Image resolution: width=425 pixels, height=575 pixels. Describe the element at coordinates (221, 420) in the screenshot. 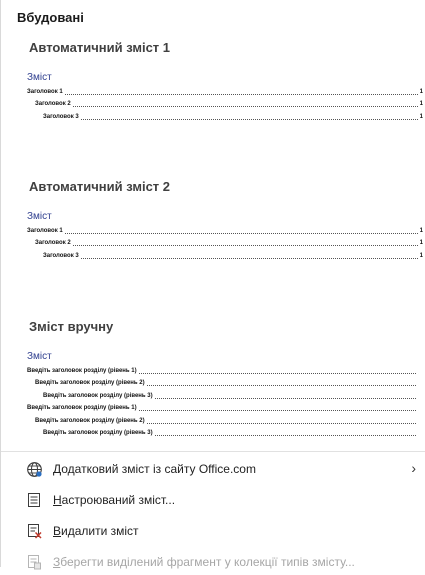

I see `toc-preview-row: Введіть заголовок розділу (рівень 2)5` at that location.